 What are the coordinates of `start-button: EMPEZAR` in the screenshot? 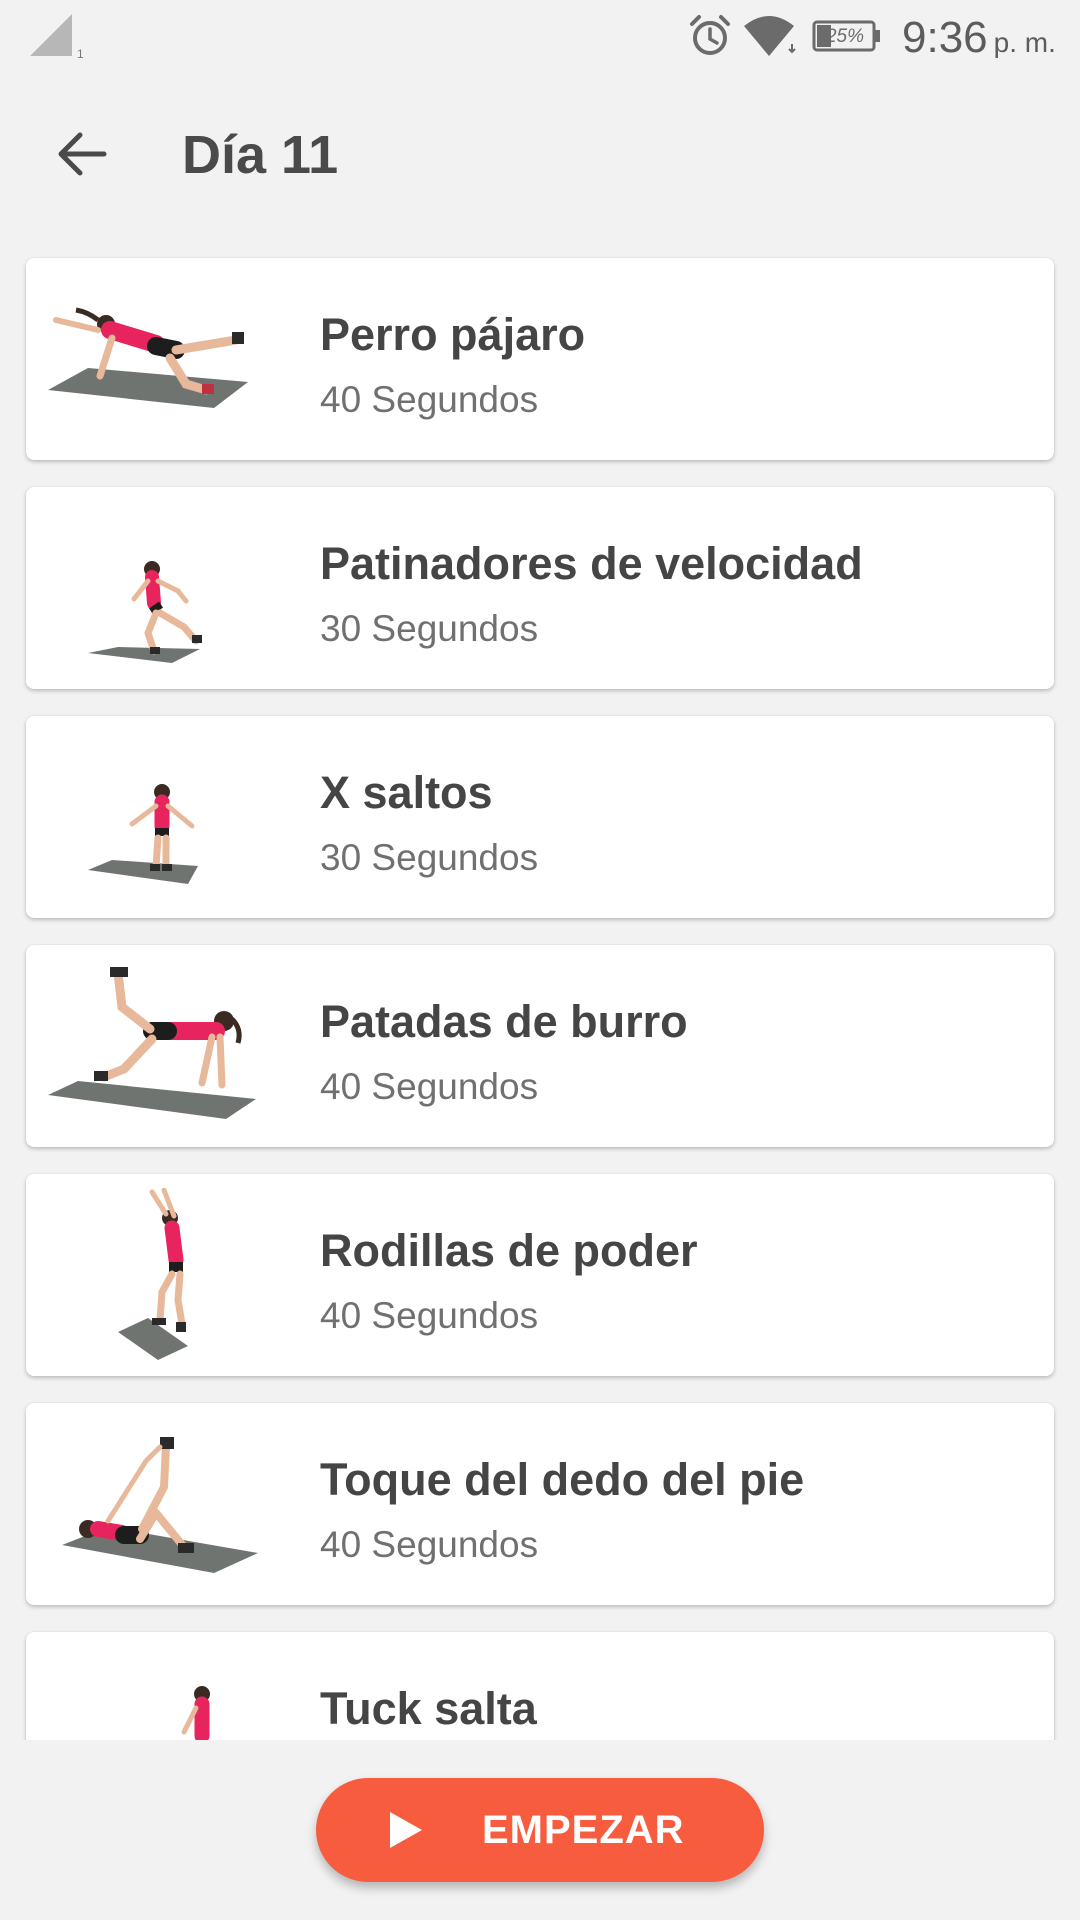 It's located at (540, 1830).